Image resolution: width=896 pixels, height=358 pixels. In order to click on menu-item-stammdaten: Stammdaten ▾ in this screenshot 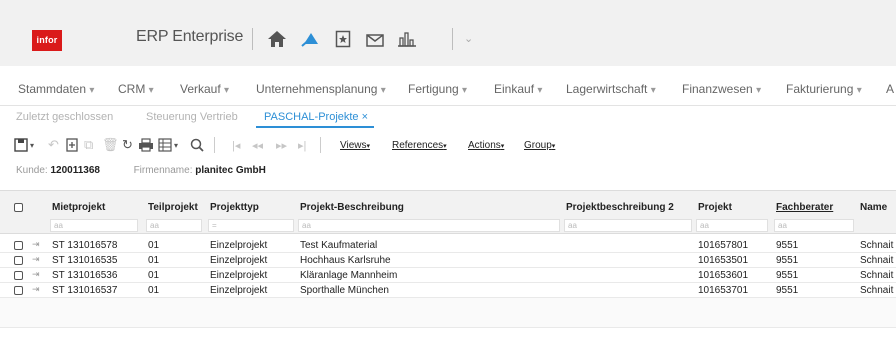, I will do `click(56, 89)`.